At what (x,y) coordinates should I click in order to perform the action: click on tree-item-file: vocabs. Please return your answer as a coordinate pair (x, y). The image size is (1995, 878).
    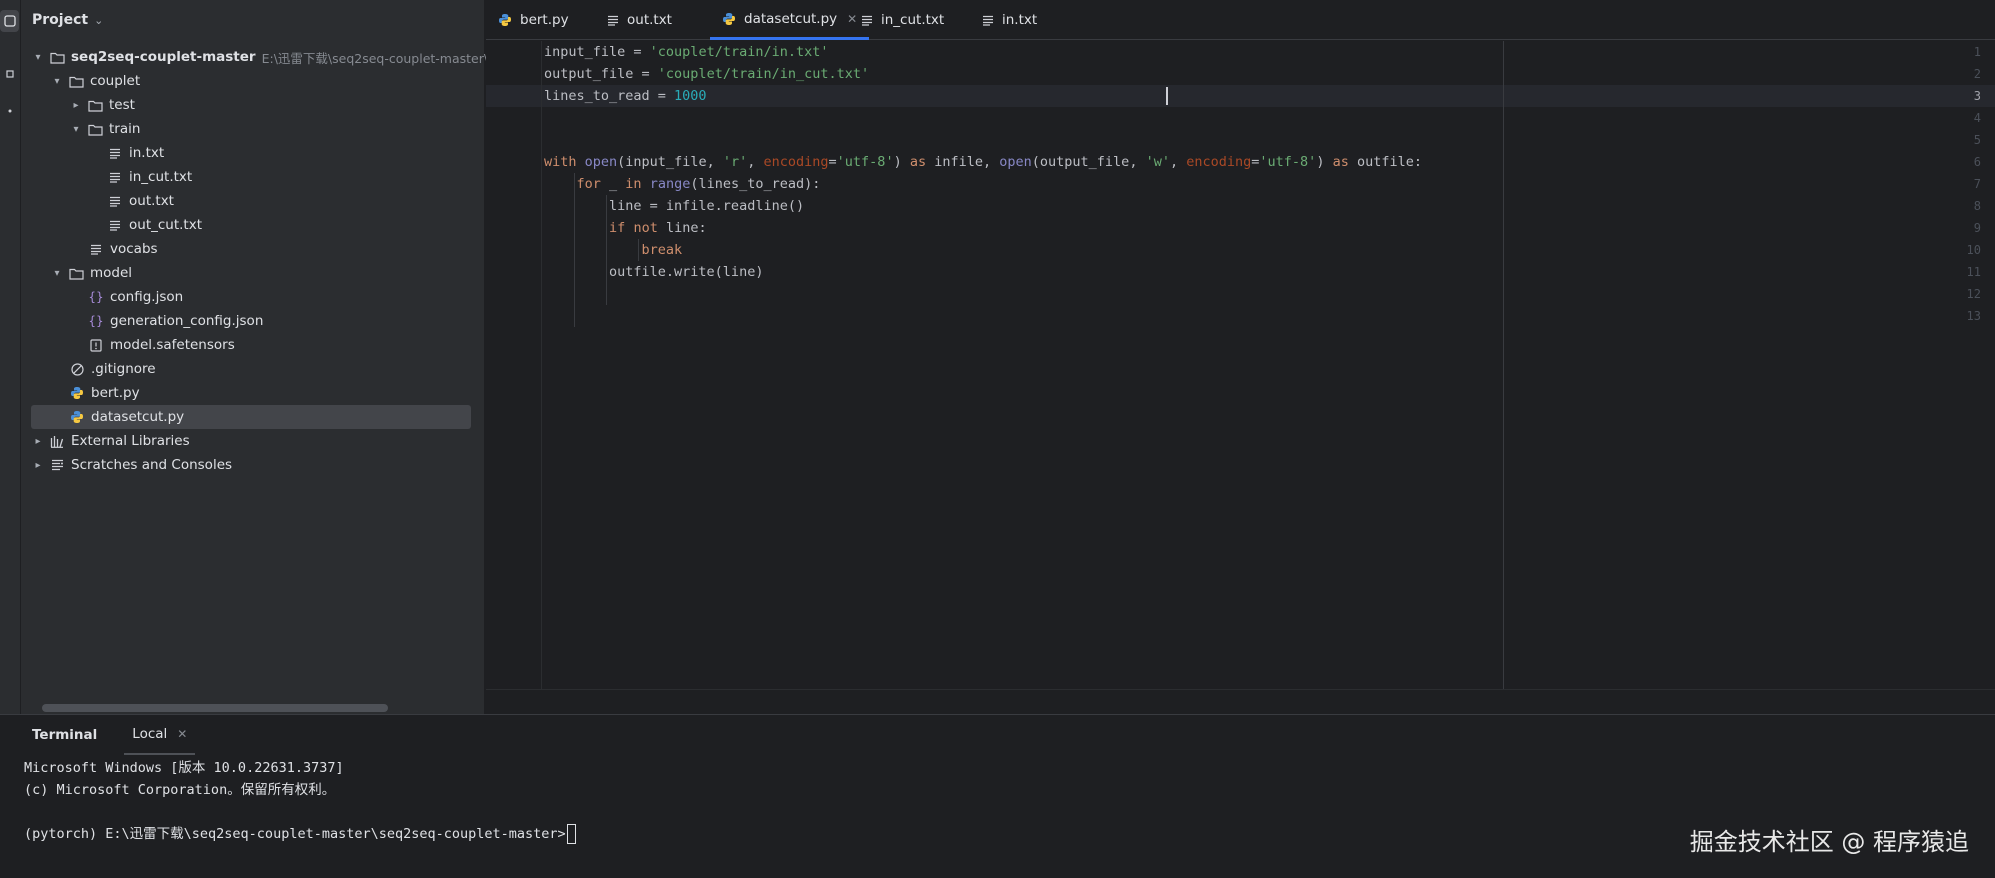
    Looking at the image, I should click on (123, 249).